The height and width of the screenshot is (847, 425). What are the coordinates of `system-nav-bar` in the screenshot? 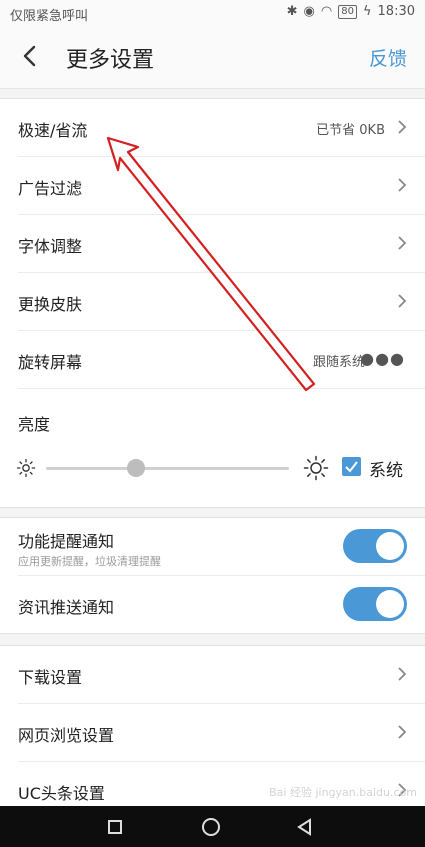 It's located at (212, 826).